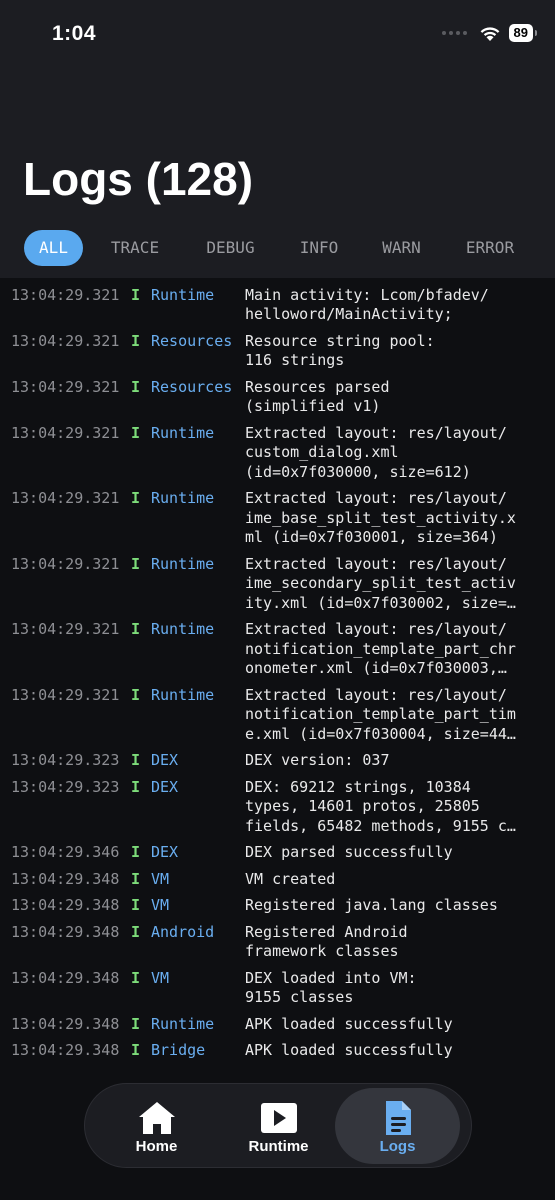 The height and width of the screenshot is (1200, 555). Describe the element at coordinates (74, 33) in the screenshot. I see `status-time: 1:04` at that location.